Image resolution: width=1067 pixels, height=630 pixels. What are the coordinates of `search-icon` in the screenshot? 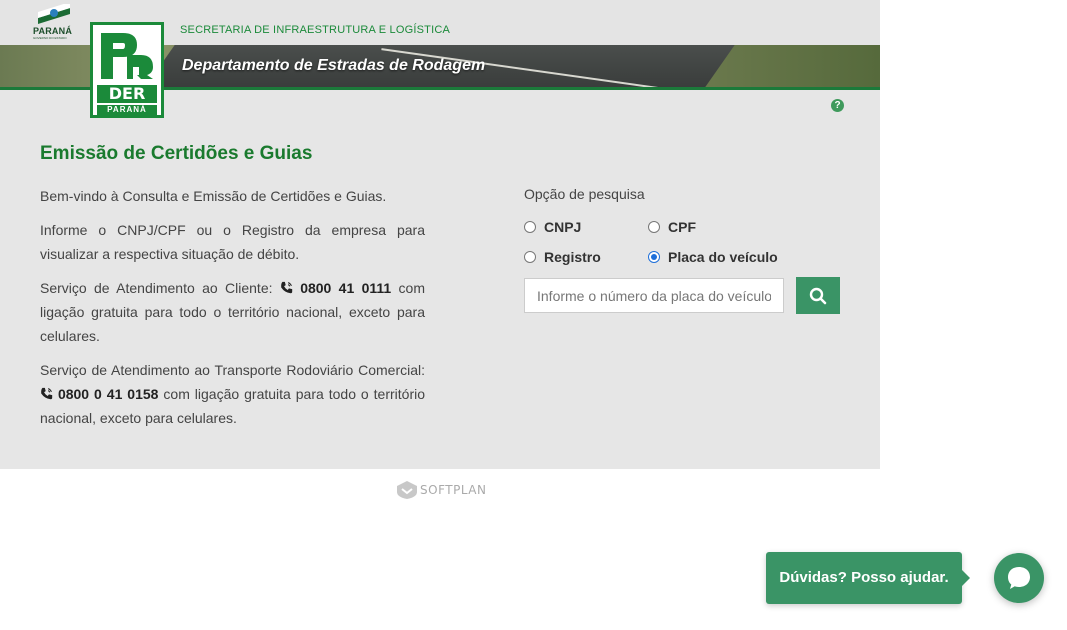 It's located at (818, 296).